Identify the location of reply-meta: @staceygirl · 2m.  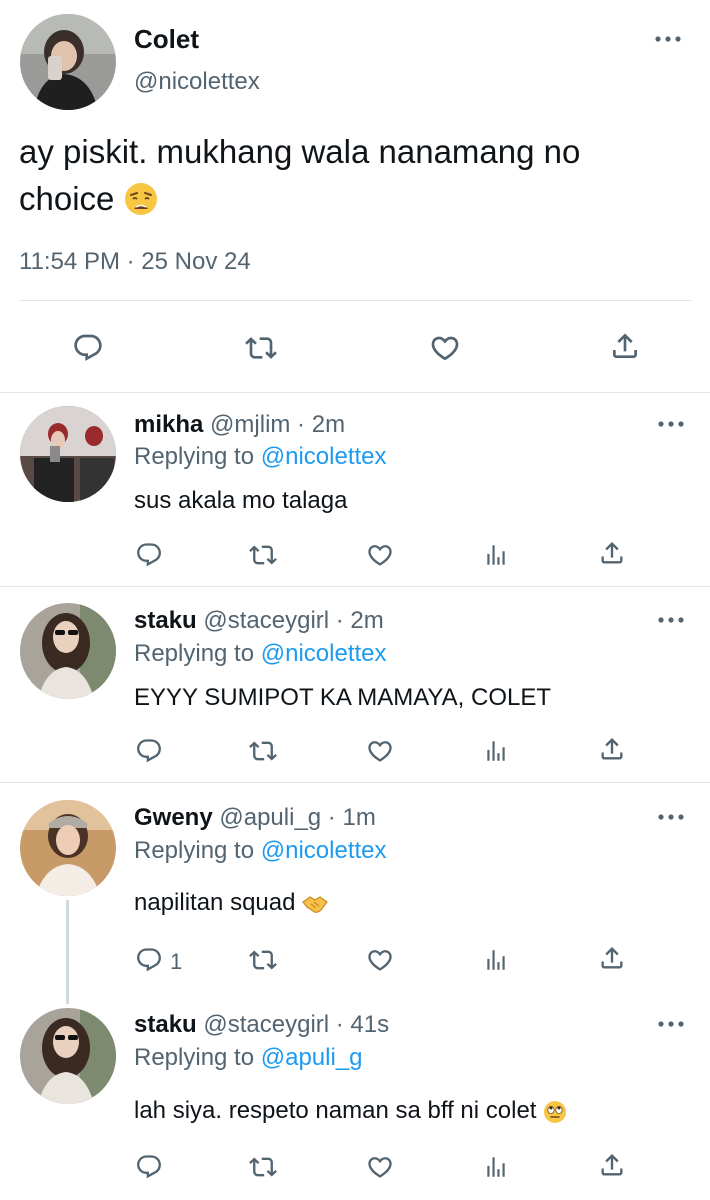
(293, 620).